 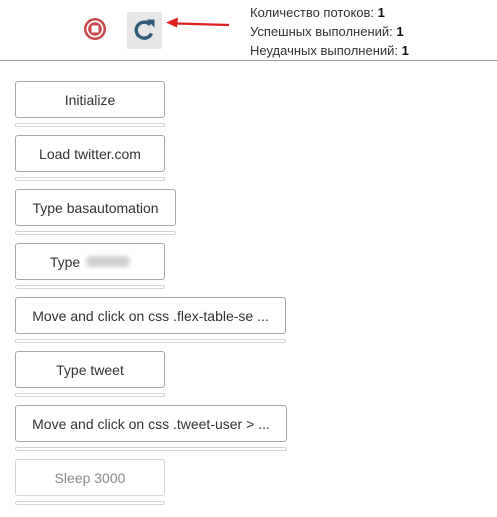 I want to click on step-label: Initialize, so click(x=90, y=99).